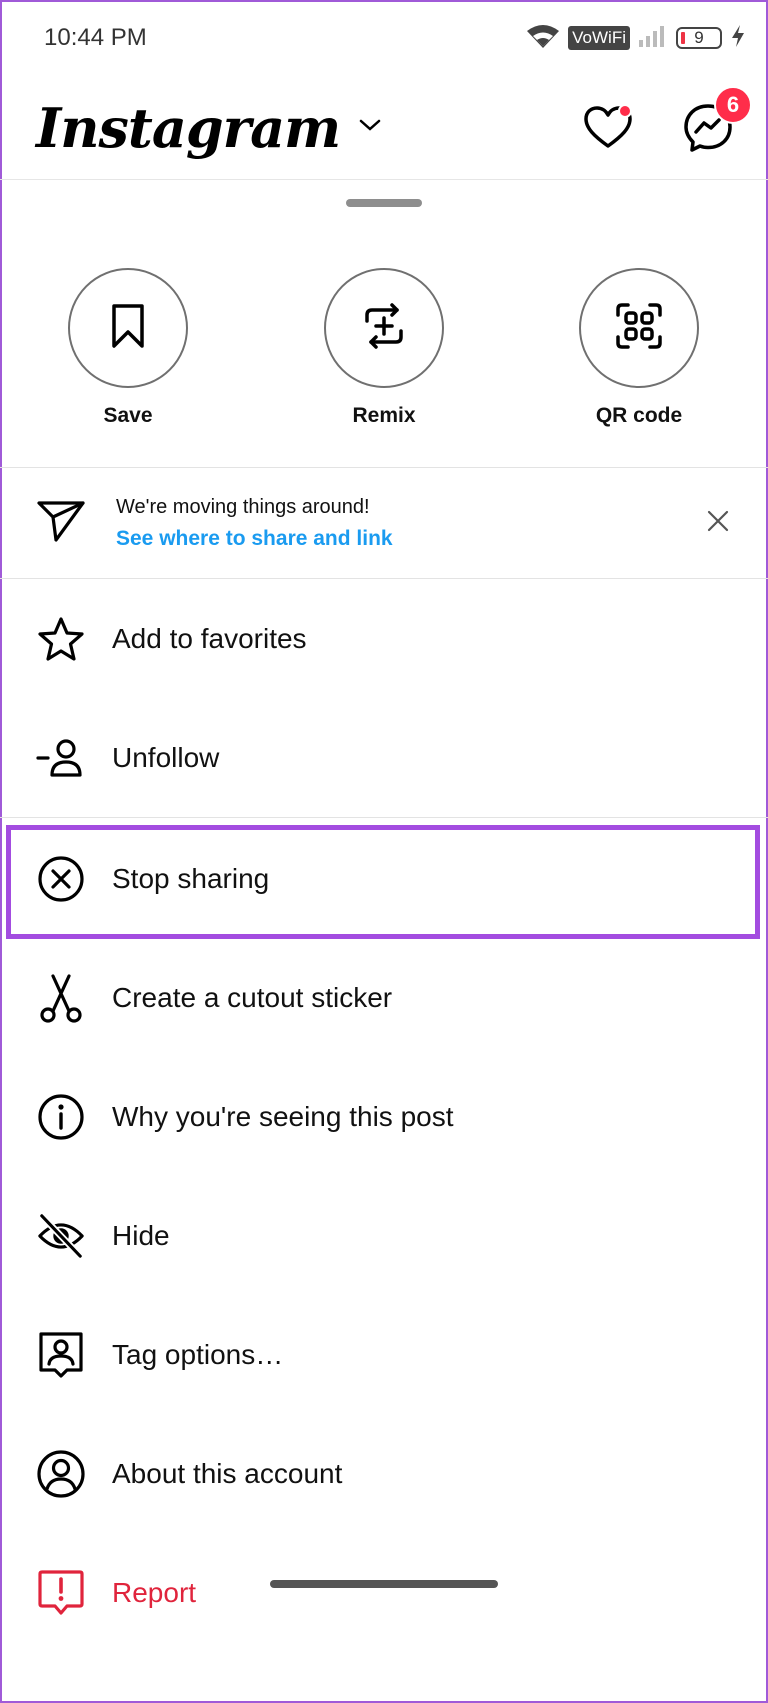 Image resolution: width=768 pixels, height=1703 pixels. Describe the element at coordinates (61, 1474) in the screenshot. I see `account-icon` at that location.